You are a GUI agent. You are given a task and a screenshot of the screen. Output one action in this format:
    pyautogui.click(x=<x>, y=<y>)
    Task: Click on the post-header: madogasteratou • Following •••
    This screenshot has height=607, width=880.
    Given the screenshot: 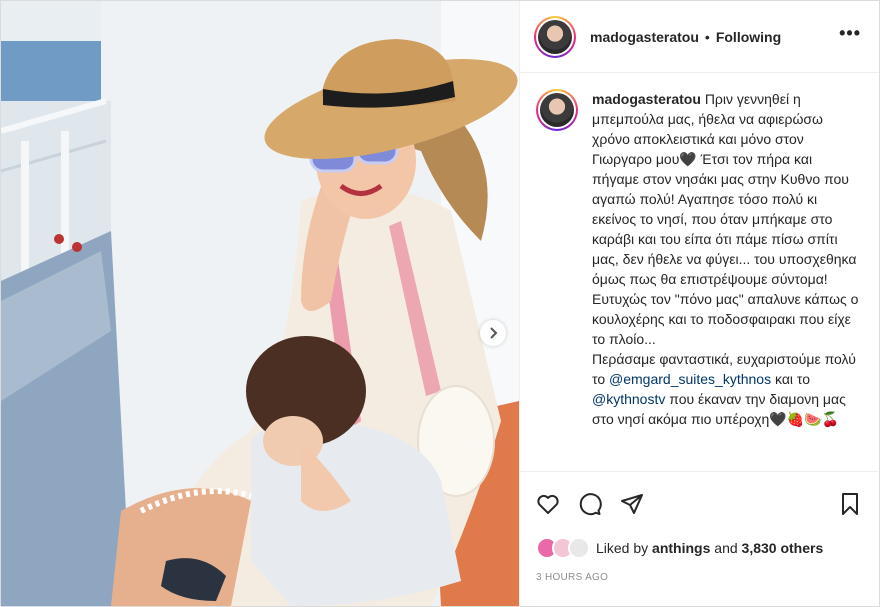 What is the action you would take?
    pyautogui.click(x=699, y=37)
    